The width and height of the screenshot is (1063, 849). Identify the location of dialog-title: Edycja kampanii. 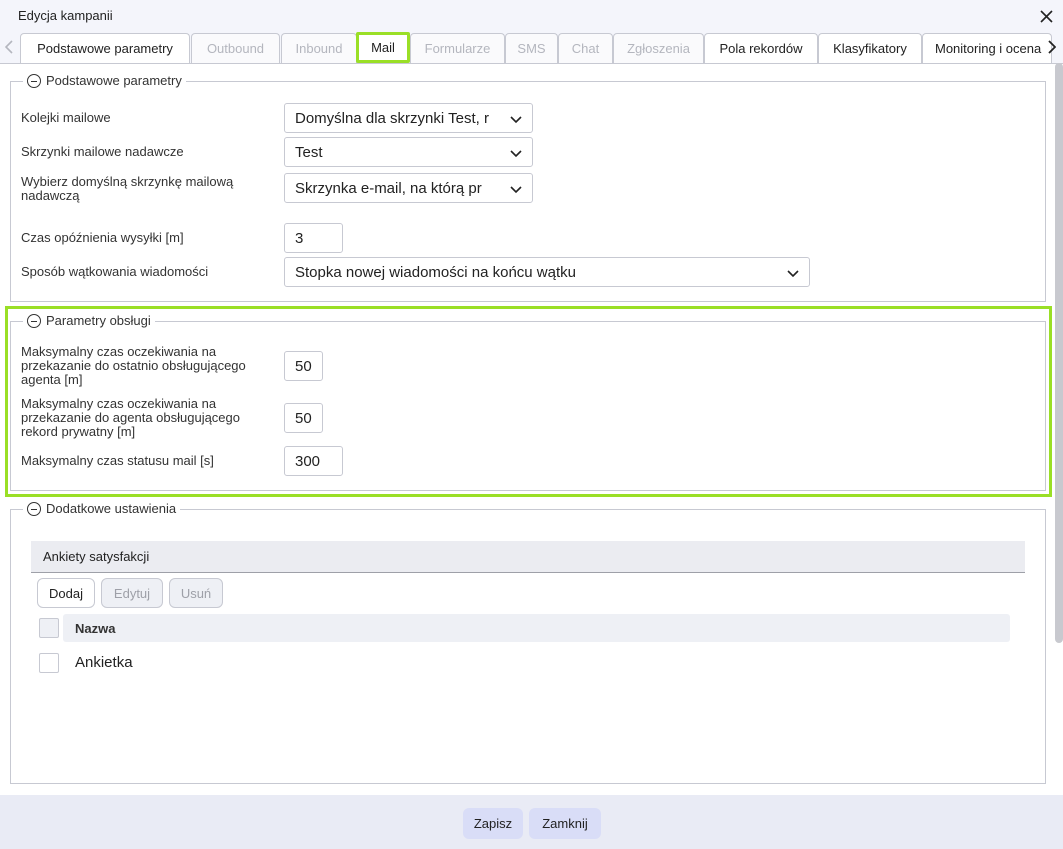
(65, 15).